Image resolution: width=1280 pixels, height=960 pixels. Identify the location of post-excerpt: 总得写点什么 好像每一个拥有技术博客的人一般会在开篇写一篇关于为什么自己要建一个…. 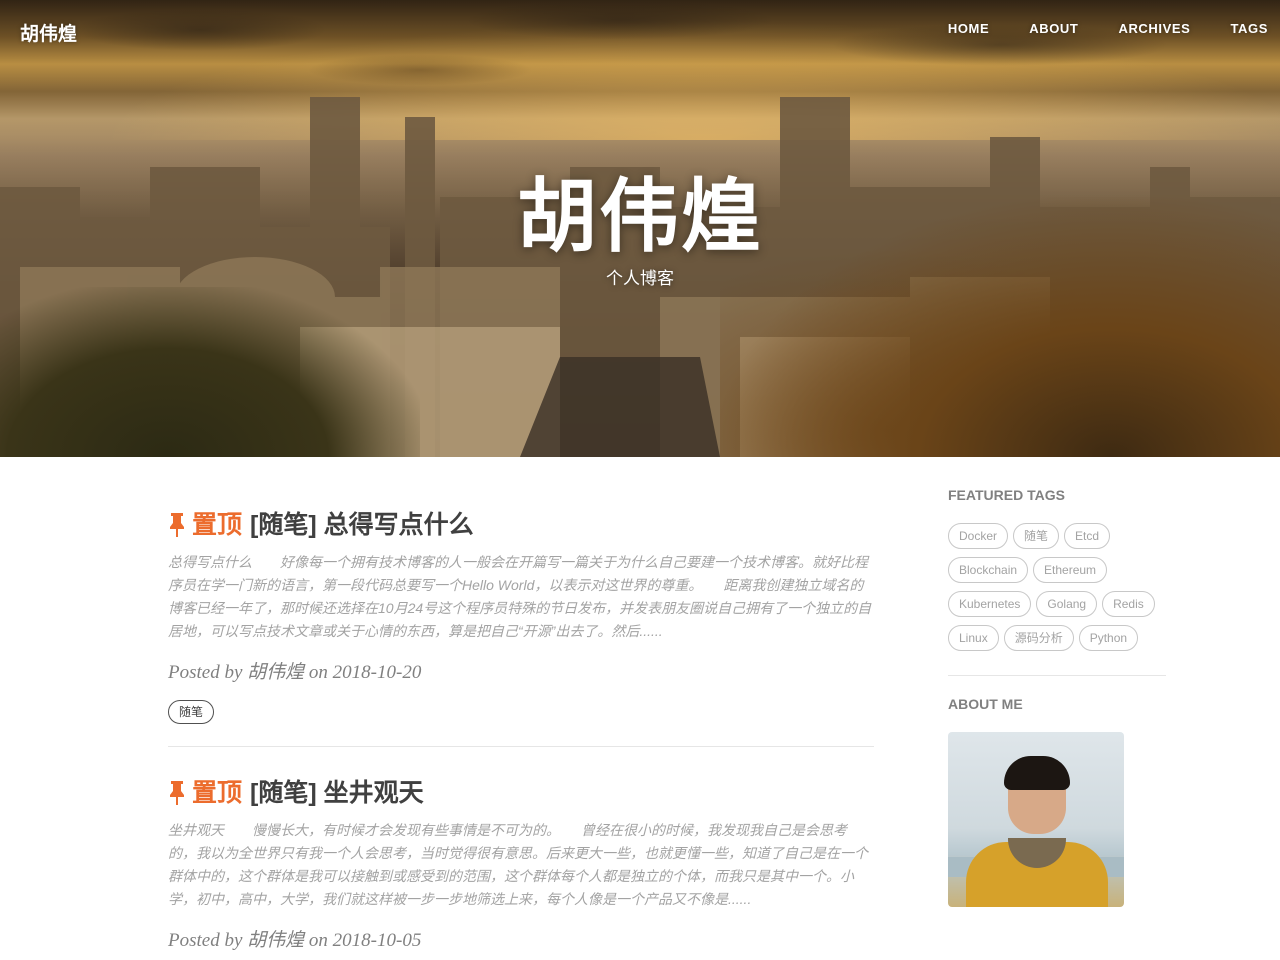
(521, 597).